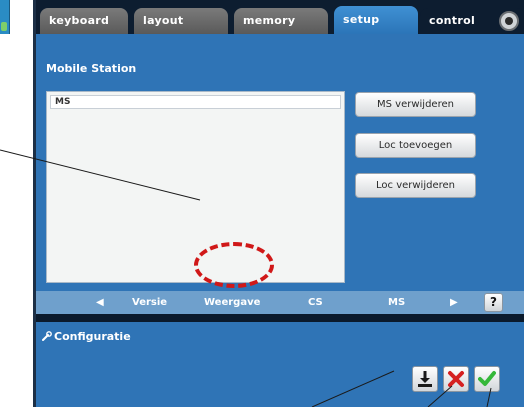 The width and height of the screenshot is (524, 407). What do you see at coordinates (440, 396) in the screenshot?
I see `callout-line-cancel` at bounding box center [440, 396].